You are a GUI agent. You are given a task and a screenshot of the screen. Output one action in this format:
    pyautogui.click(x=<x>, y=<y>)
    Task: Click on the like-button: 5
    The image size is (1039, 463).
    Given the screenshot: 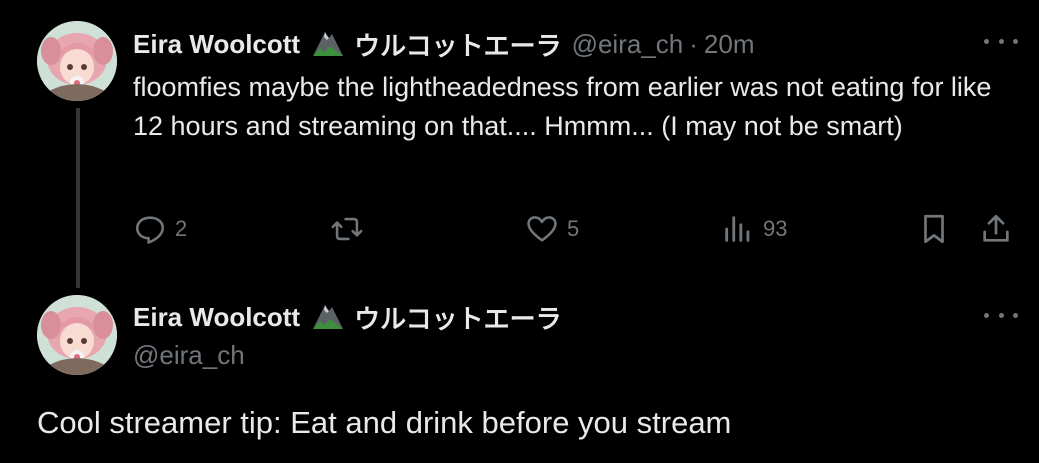 What is the action you would take?
    pyautogui.click(x=552, y=229)
    